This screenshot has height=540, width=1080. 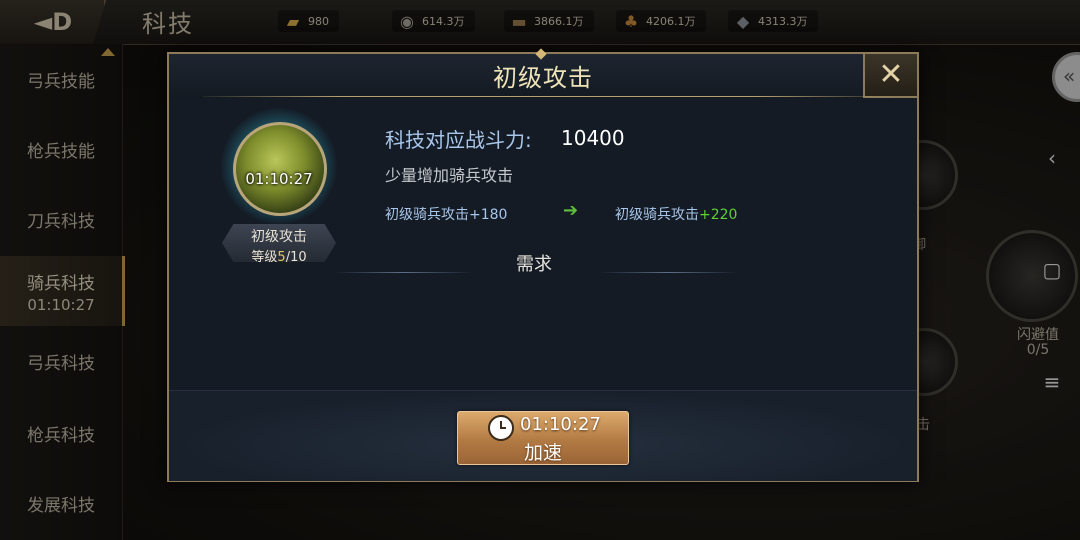 I want to click on skill-timer: 01:10:27, so click(x=279, y=179).